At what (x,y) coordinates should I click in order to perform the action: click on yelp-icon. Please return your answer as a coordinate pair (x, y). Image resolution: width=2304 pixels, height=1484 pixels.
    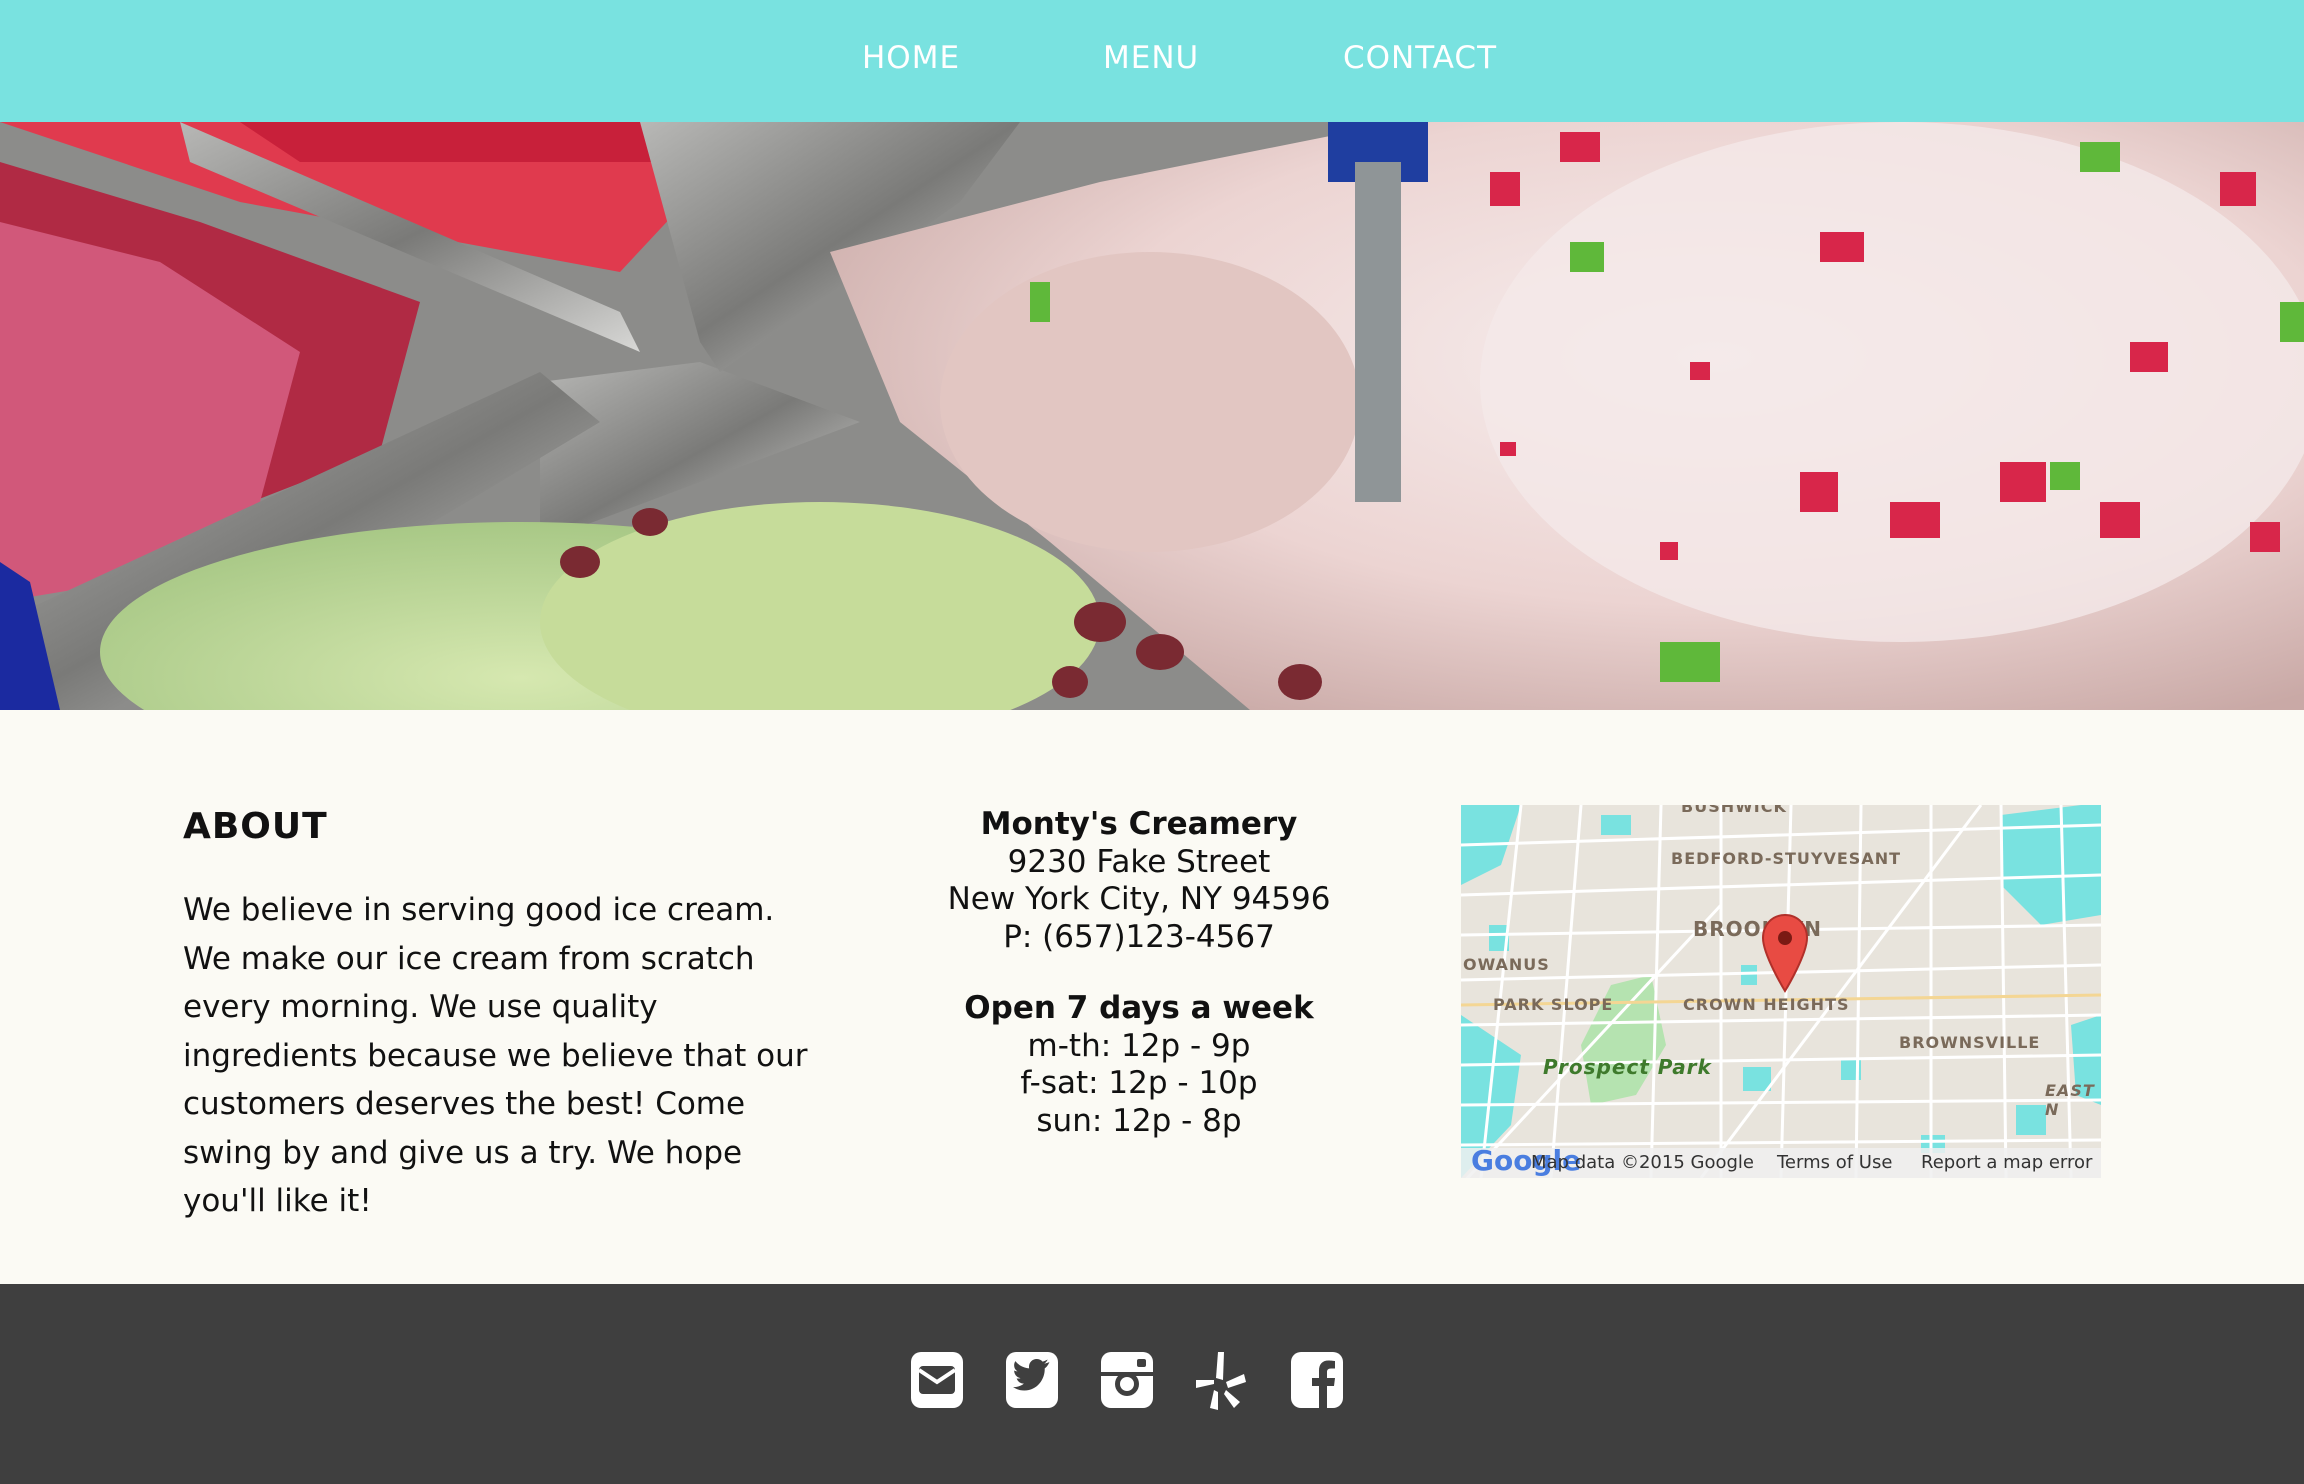
    Looking at the image, I should click on (1222, 1380).